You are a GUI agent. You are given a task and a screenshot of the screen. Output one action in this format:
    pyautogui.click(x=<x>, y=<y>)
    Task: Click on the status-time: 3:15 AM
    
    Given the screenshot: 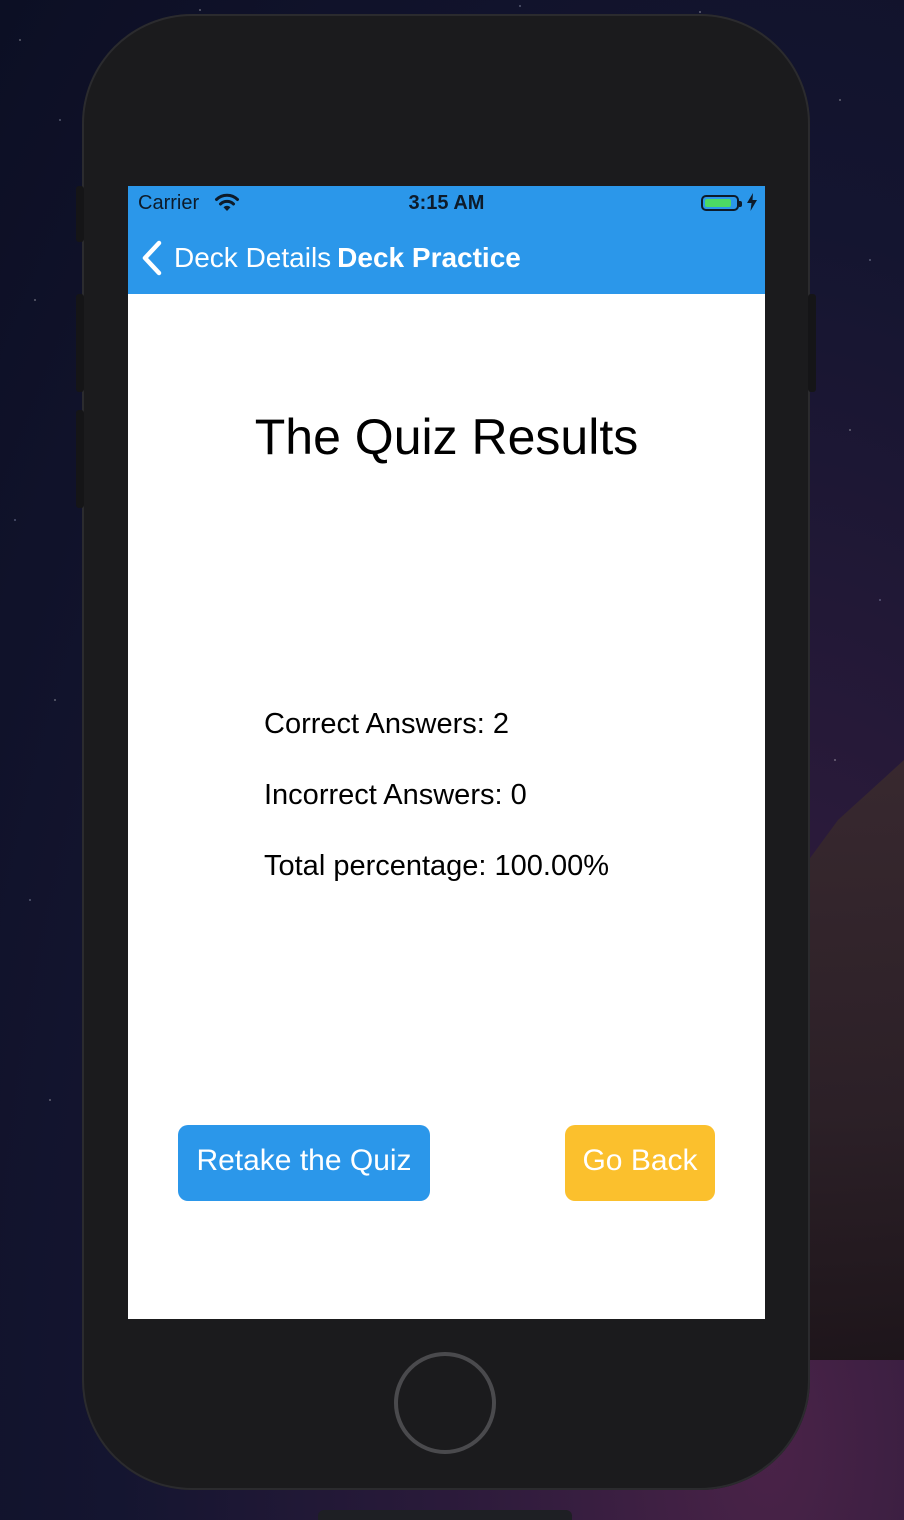 What is the action you would take?
    pyautogui.click(x=446, y=203)
    